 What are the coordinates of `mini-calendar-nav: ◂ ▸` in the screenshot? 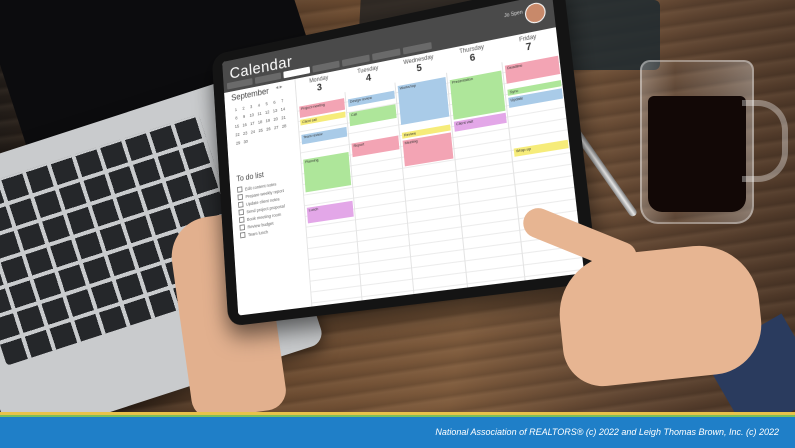 It's located at (278, 87).